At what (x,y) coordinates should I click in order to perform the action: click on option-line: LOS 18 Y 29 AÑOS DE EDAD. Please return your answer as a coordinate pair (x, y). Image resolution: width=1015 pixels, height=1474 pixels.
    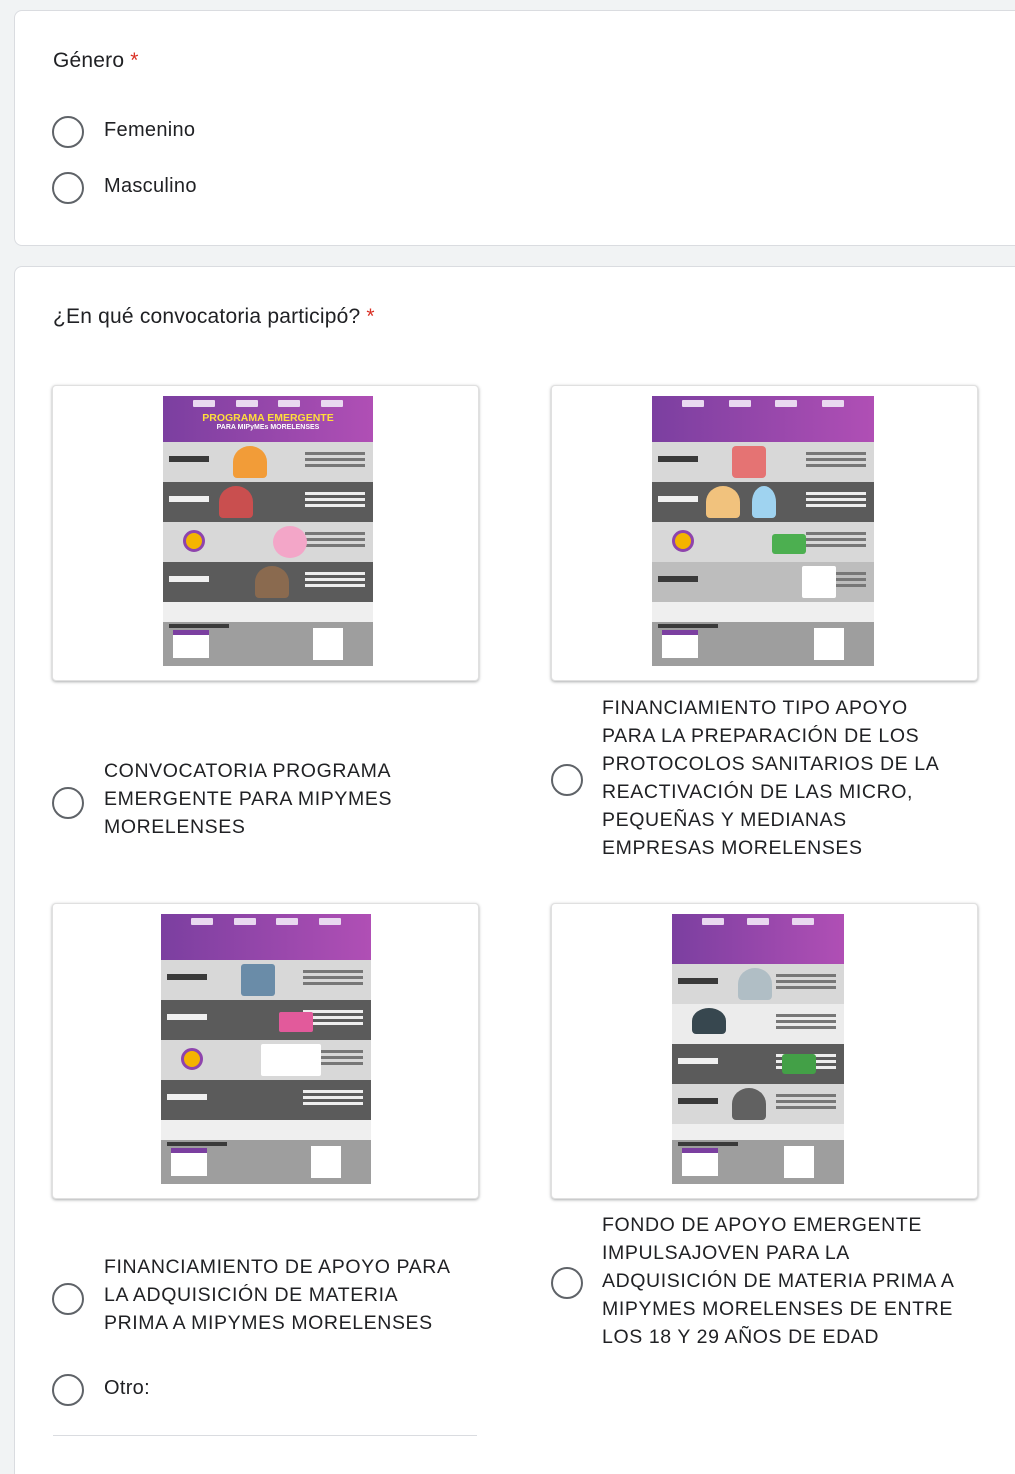
    Looking at the image, I should click on (741, 1337).